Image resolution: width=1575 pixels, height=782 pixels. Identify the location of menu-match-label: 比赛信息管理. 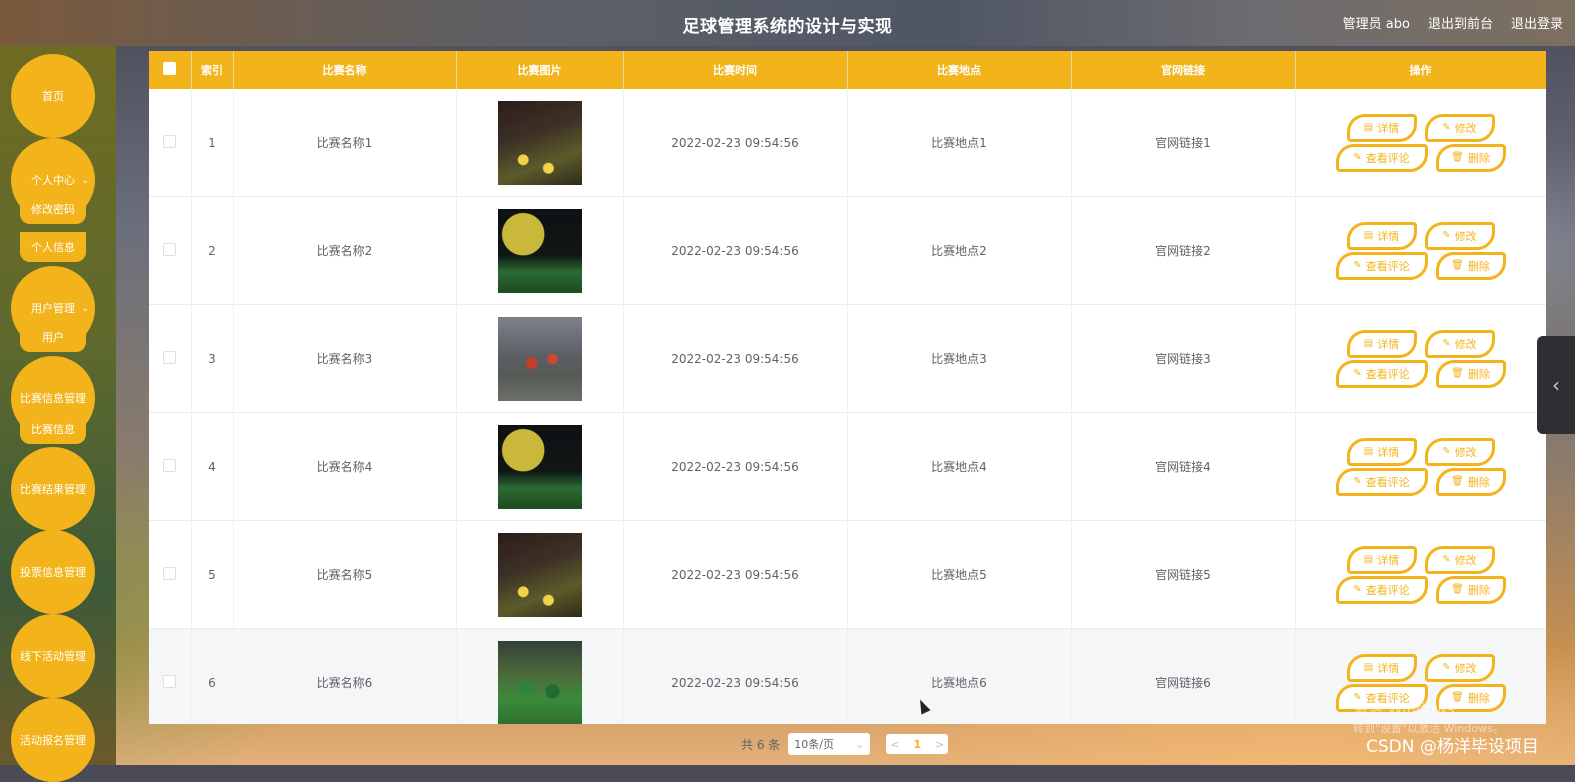
(53, 398).